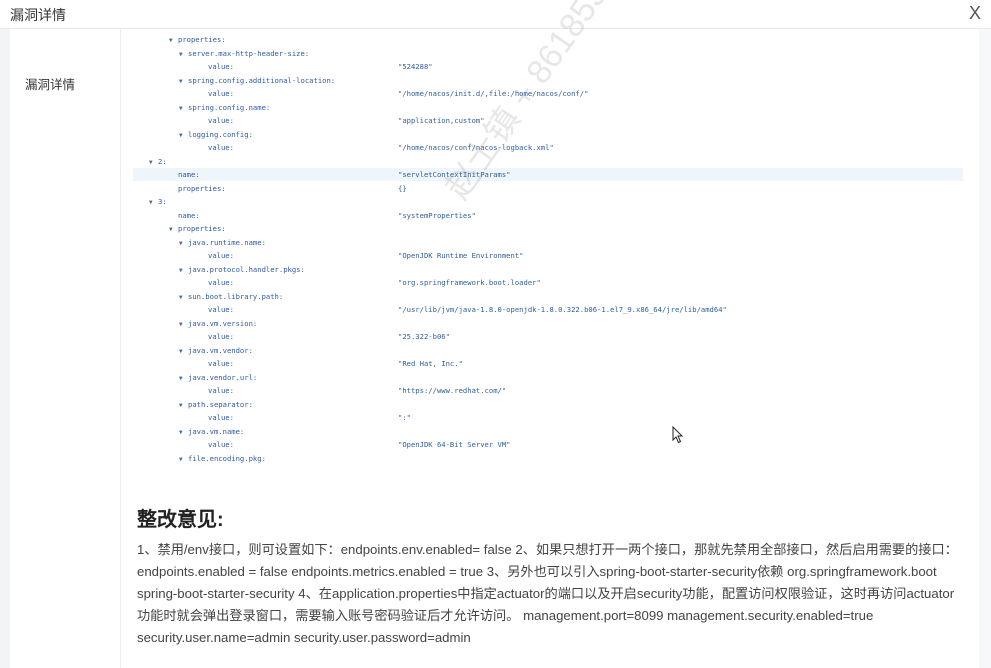 The width and height of the screenshot is (991, 668). I want to click on tree-row: ▼ java.runtime.name:, so click(548, 242).